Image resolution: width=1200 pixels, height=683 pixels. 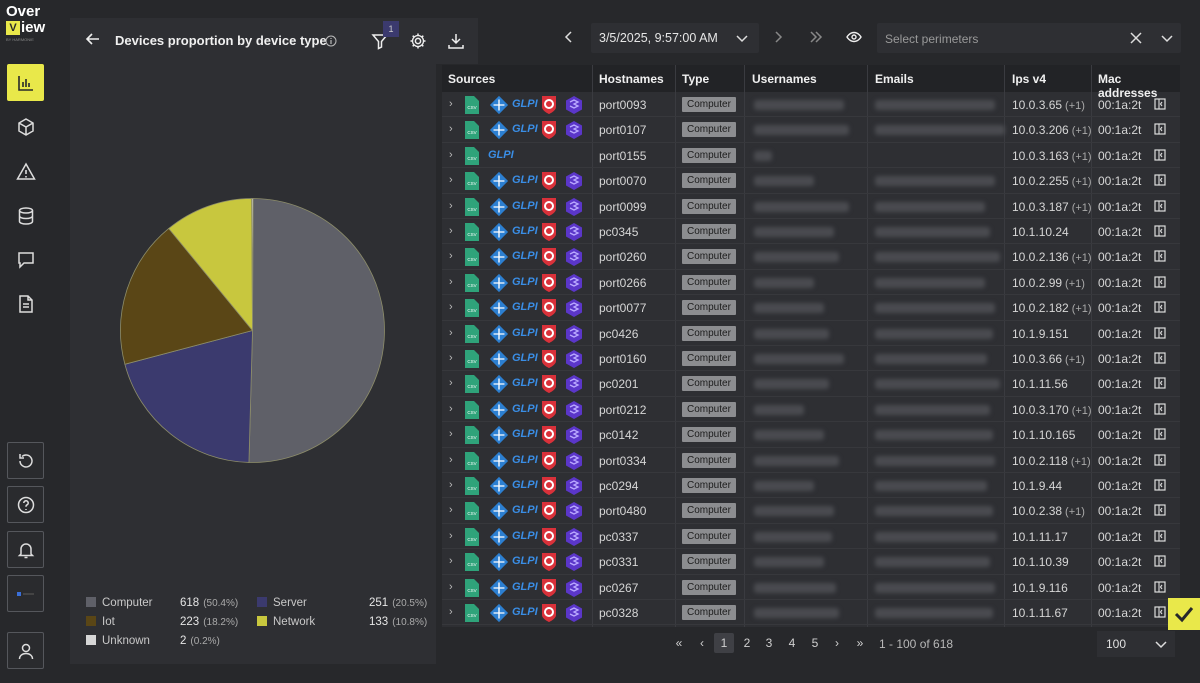 What do you see at coordinates (894, 79) in the screenshot?
I see `col-header-emails: Emails` at bounding box center [894, 79].